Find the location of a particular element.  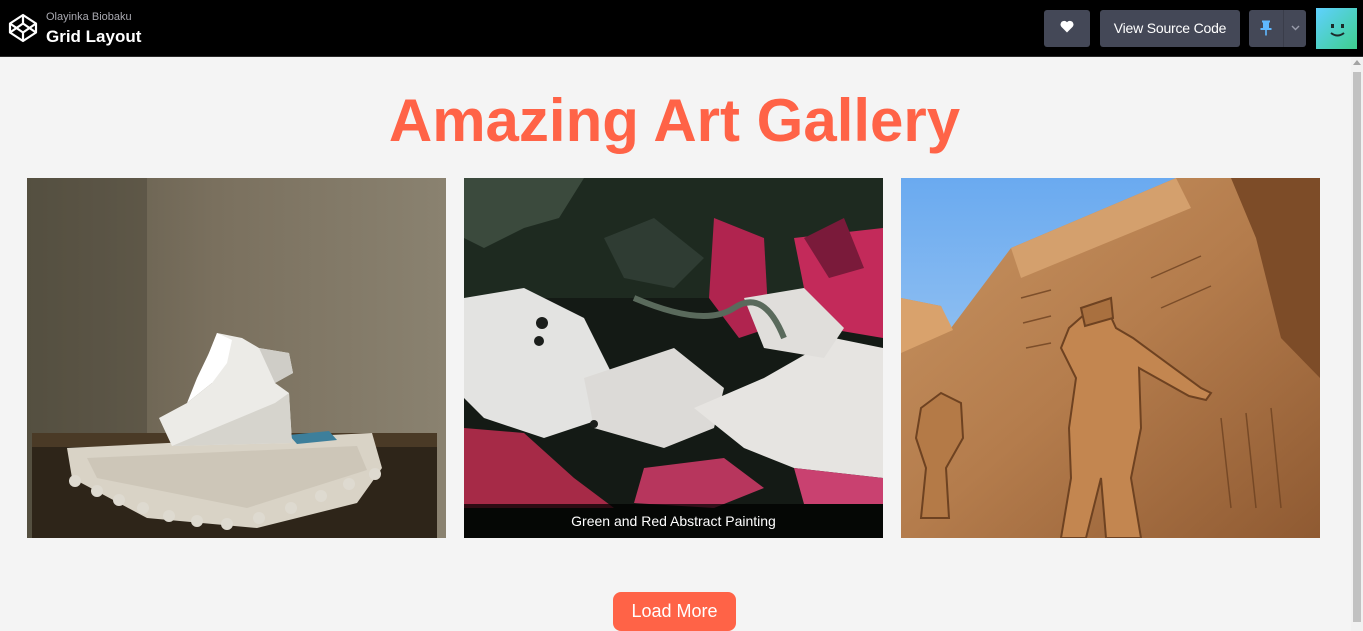

page-heading: Amazing Art Gallery is located at coordinates (674, 120).